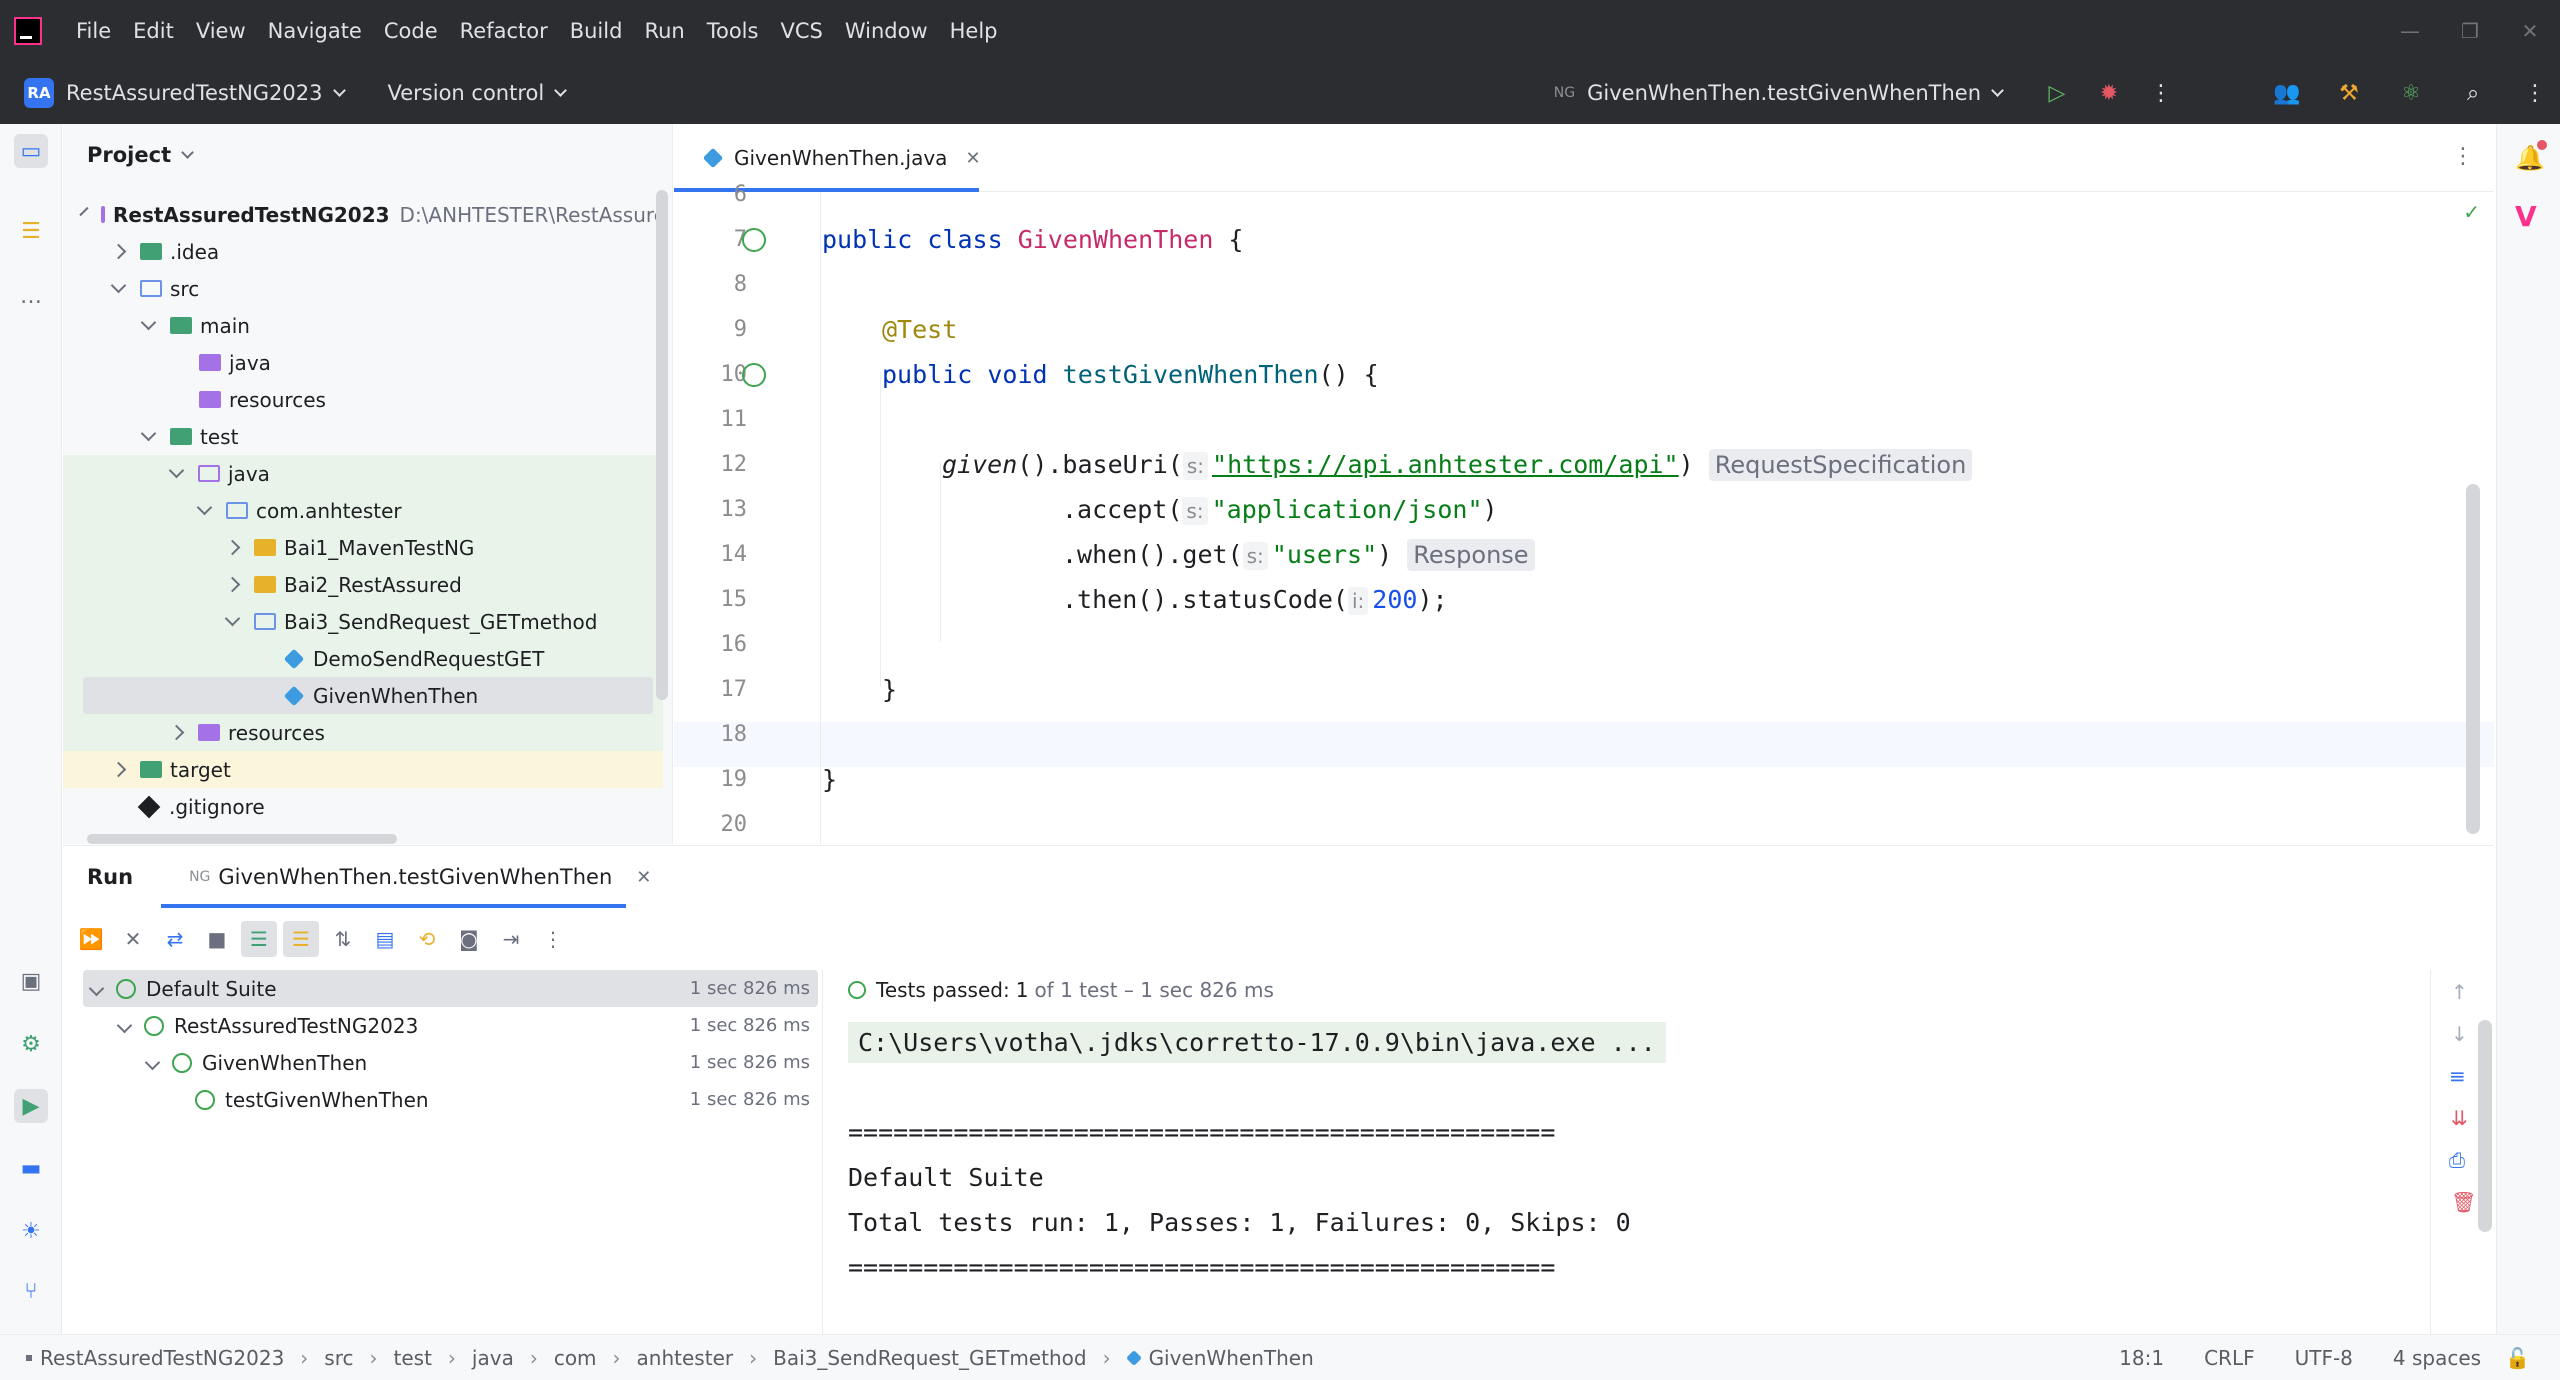 Image resolution: width=2560 pixels, height=1380 pixels. Describe the element at coordinates (2287, 93) in the screenshot. I see `code-with-me-icon: 👥` at that location.